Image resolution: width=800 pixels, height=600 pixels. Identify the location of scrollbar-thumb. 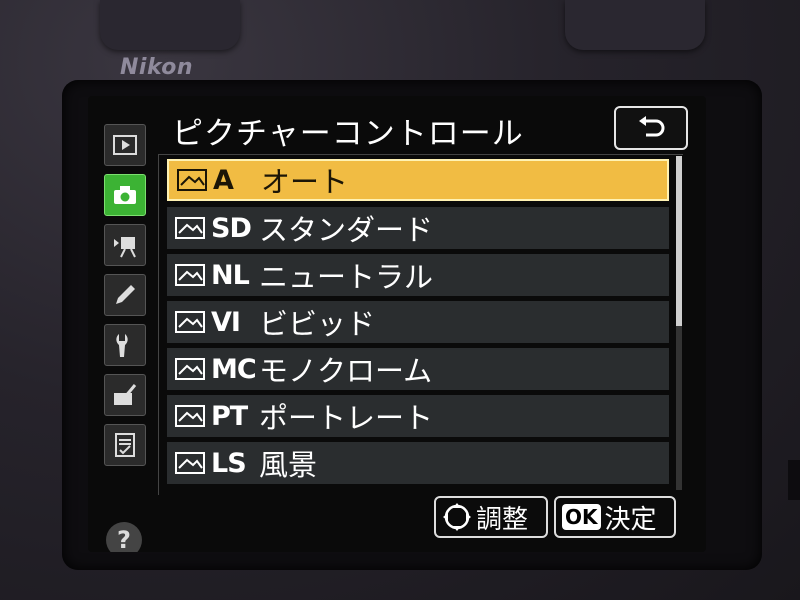
(679, 241).